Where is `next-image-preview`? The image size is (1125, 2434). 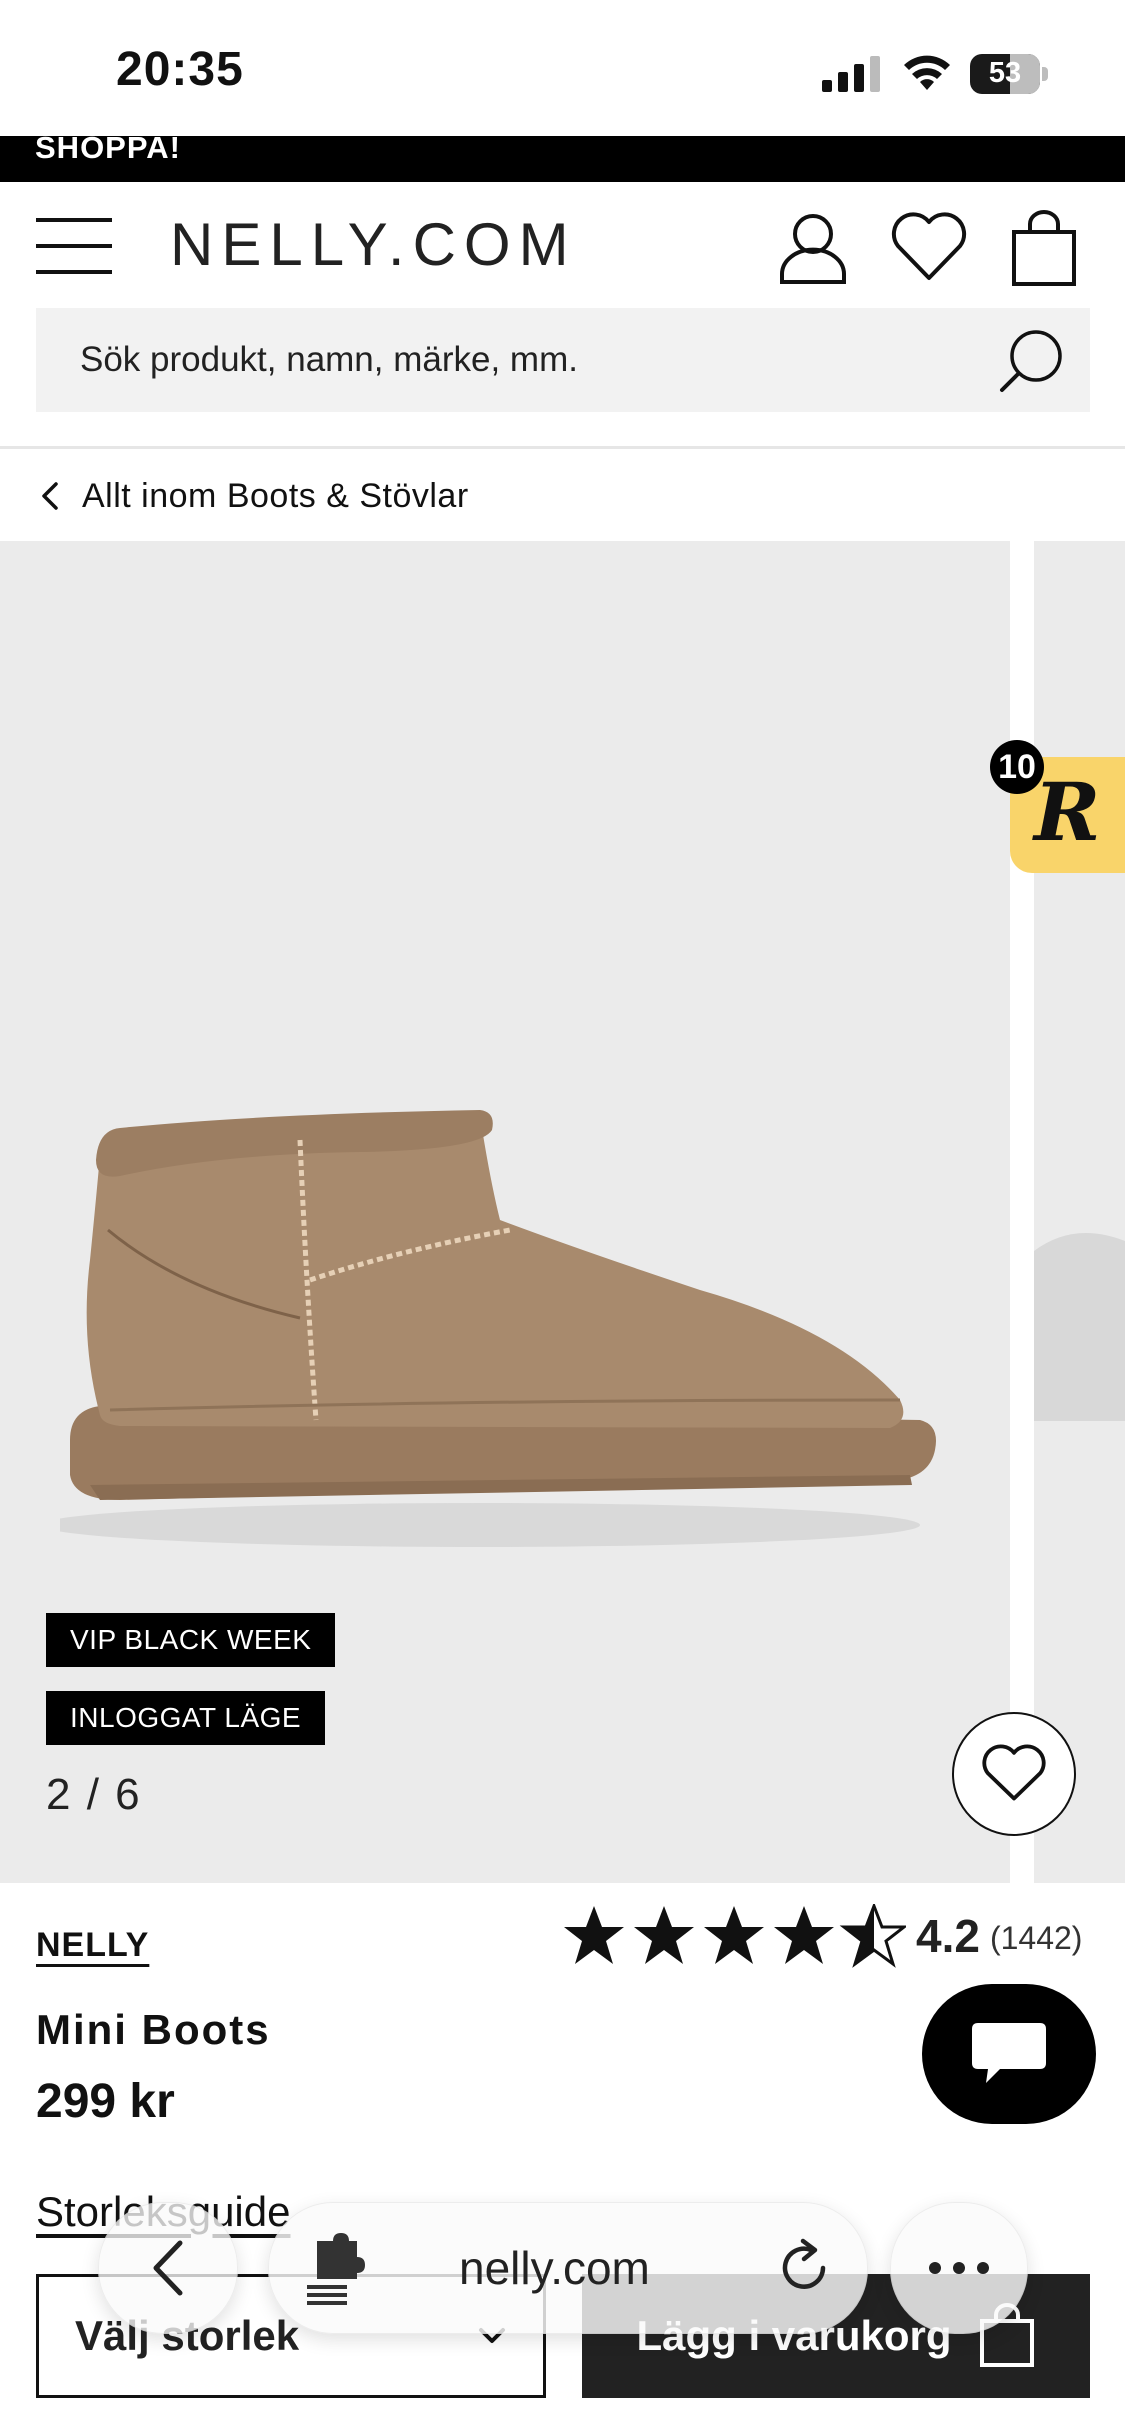
next-image-preview is located at coordinates (1079, 1327).